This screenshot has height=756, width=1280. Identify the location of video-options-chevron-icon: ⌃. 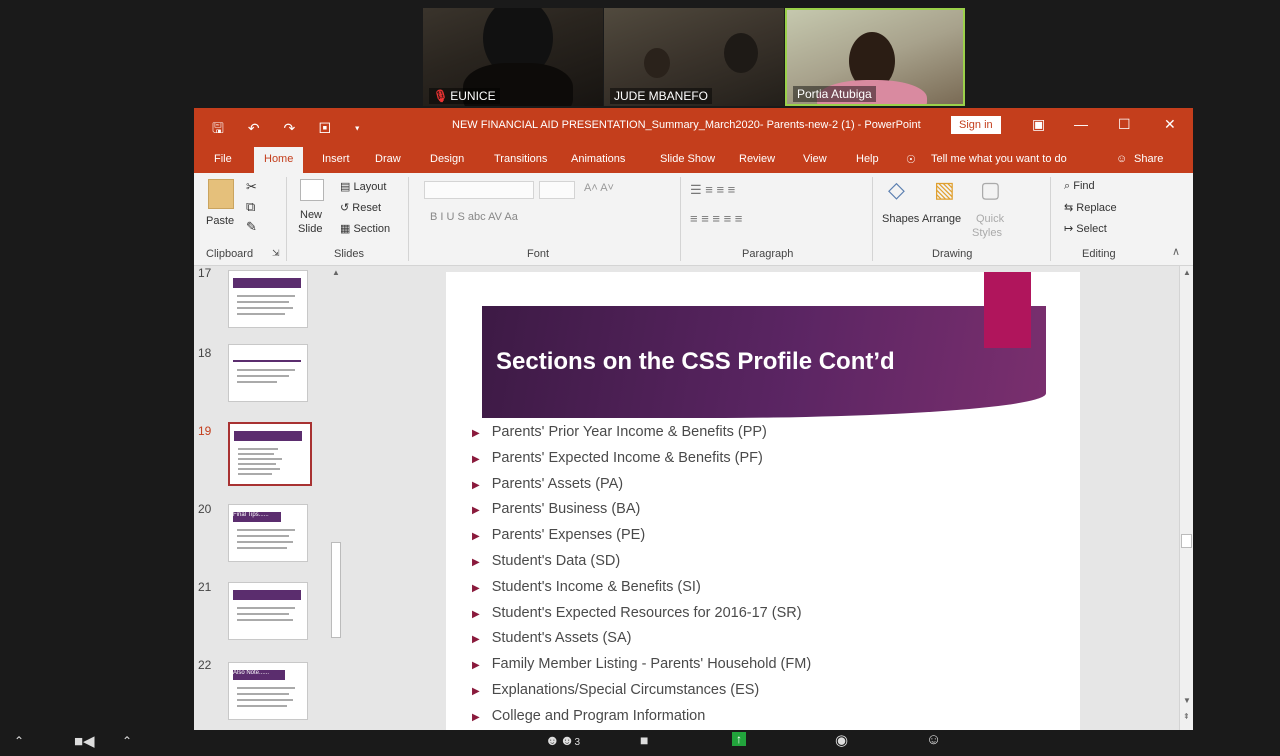
(127, 741).